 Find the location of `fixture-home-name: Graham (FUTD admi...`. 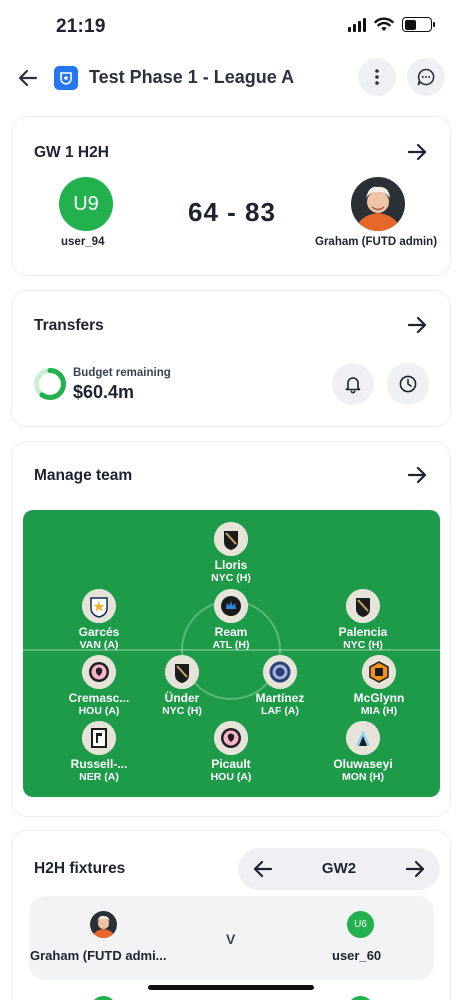

fixture-home-name: Graham (FUTD admi... is located at coordinates (98, 955).